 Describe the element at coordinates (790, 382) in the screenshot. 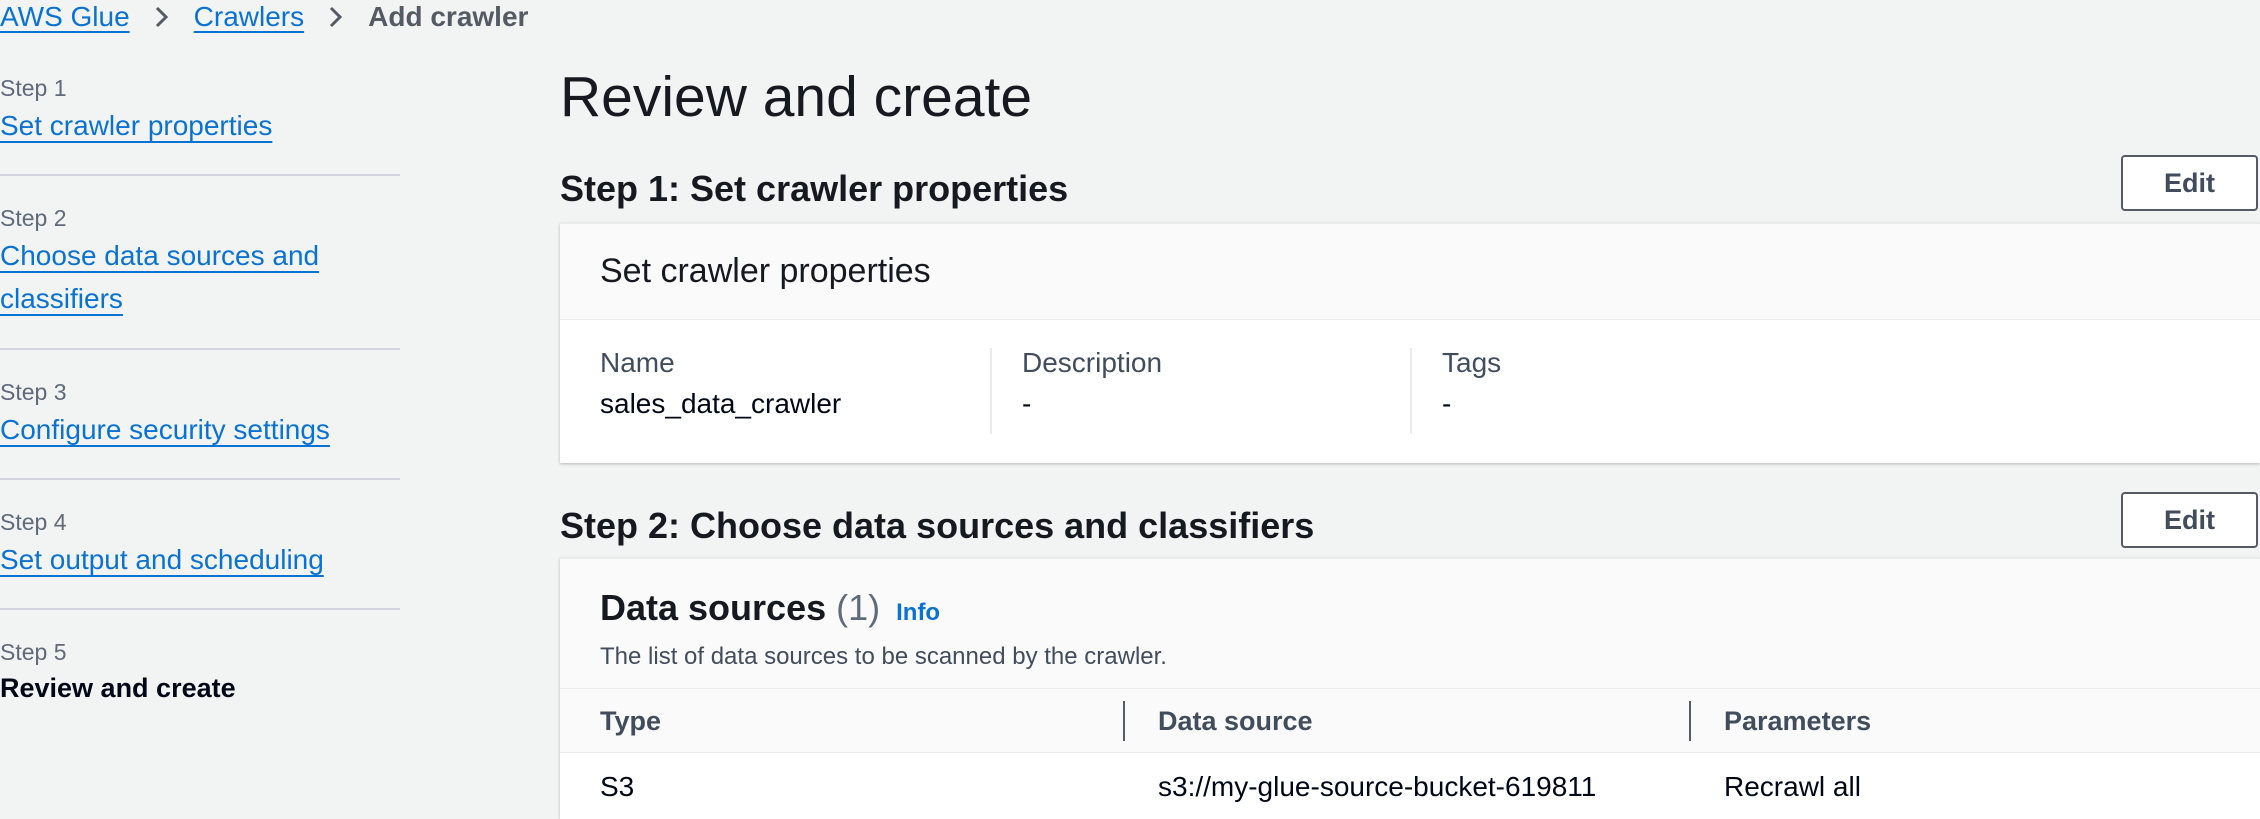

I see `field-name: Name sales_data_crawler` at that location.